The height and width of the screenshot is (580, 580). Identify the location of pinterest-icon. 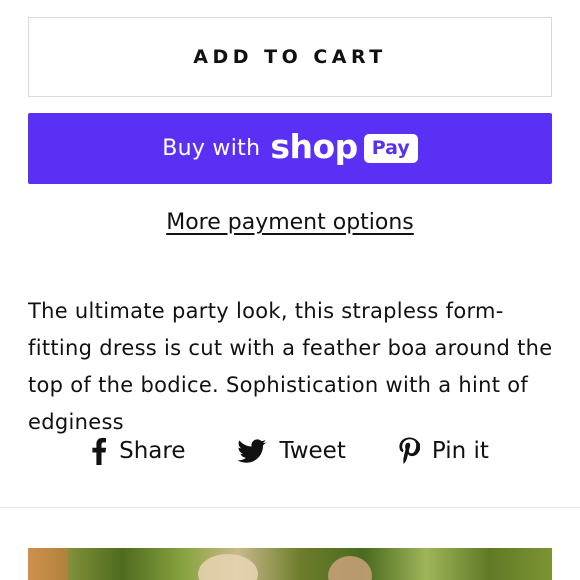
(409, 450).